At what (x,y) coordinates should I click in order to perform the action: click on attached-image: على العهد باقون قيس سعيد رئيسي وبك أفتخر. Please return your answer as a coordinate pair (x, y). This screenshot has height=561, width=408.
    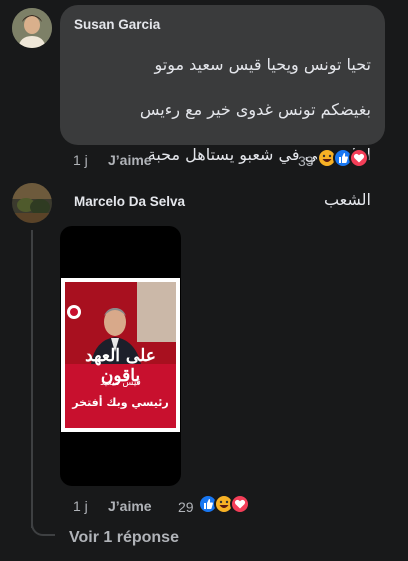
    Looking at the image, I should click on (120, 356).